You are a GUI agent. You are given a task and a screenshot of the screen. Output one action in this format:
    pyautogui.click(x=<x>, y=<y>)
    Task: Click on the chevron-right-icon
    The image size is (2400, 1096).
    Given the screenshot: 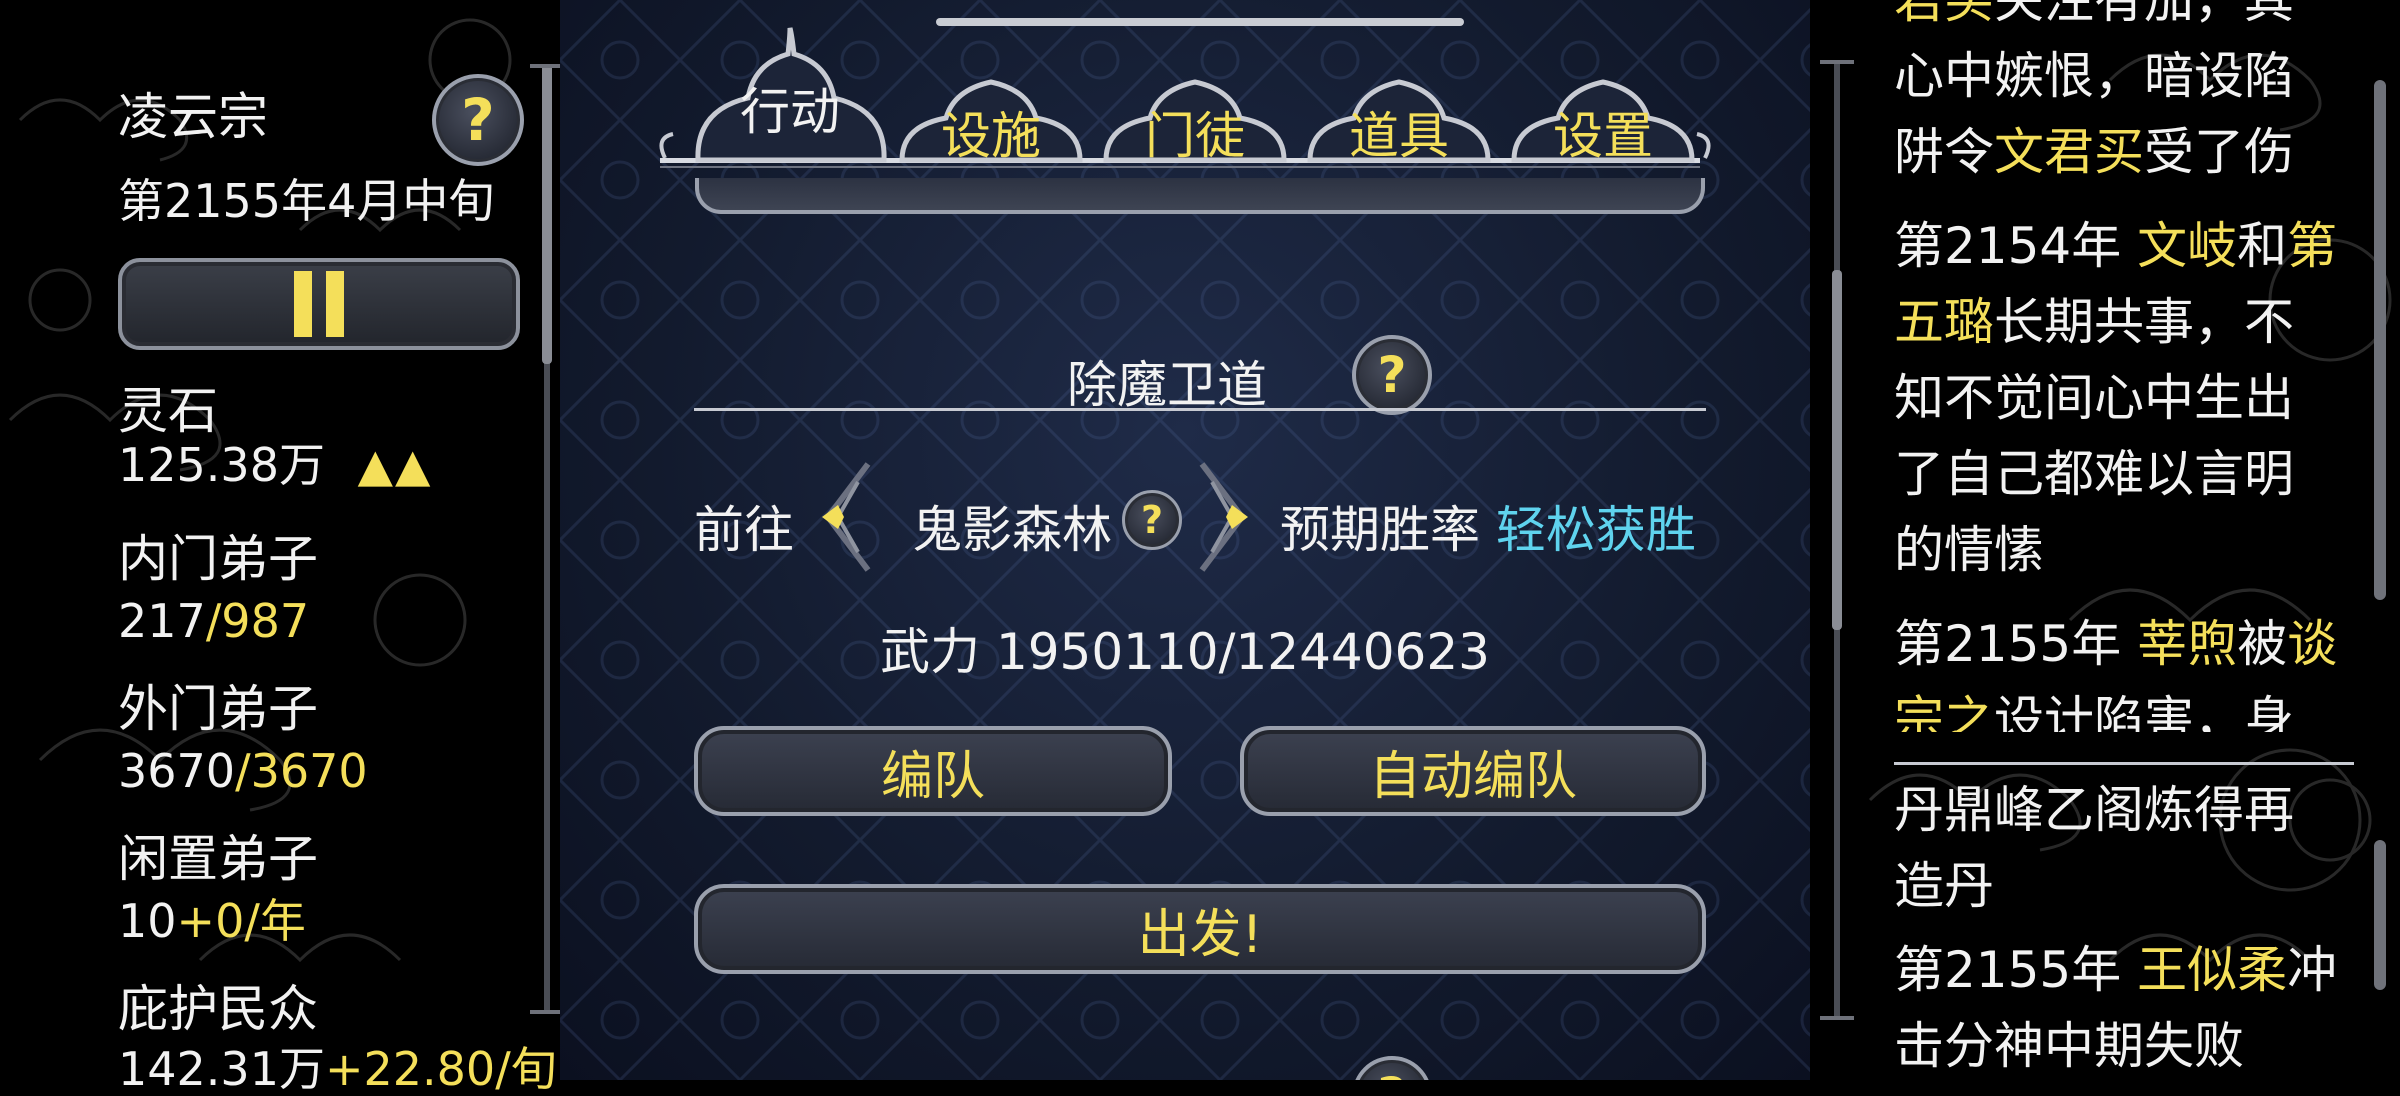 What is the action you would take?
    pyautogui.click(x=1226, y=517)
    